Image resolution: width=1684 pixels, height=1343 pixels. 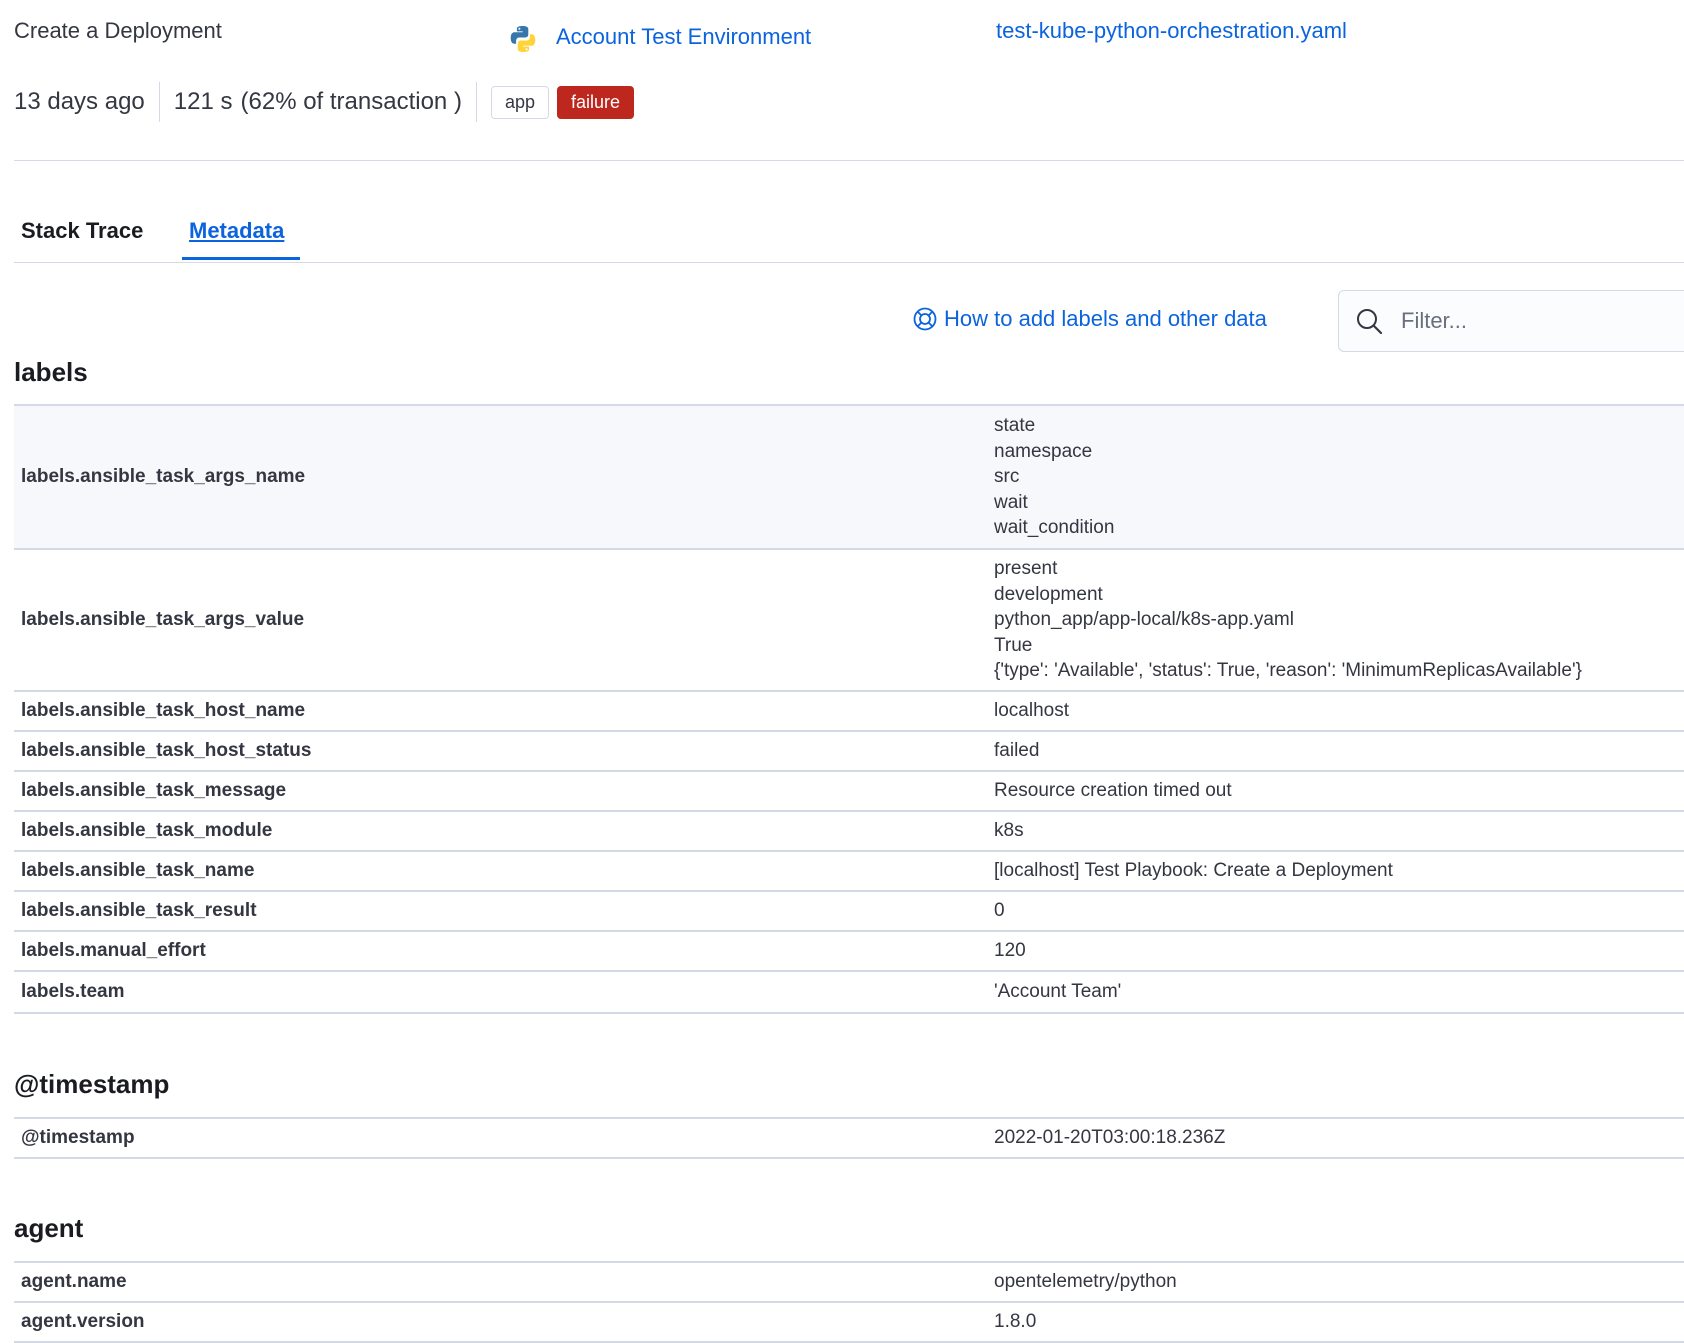 I want to click on tabs-divider, so click(x=849, y=262).